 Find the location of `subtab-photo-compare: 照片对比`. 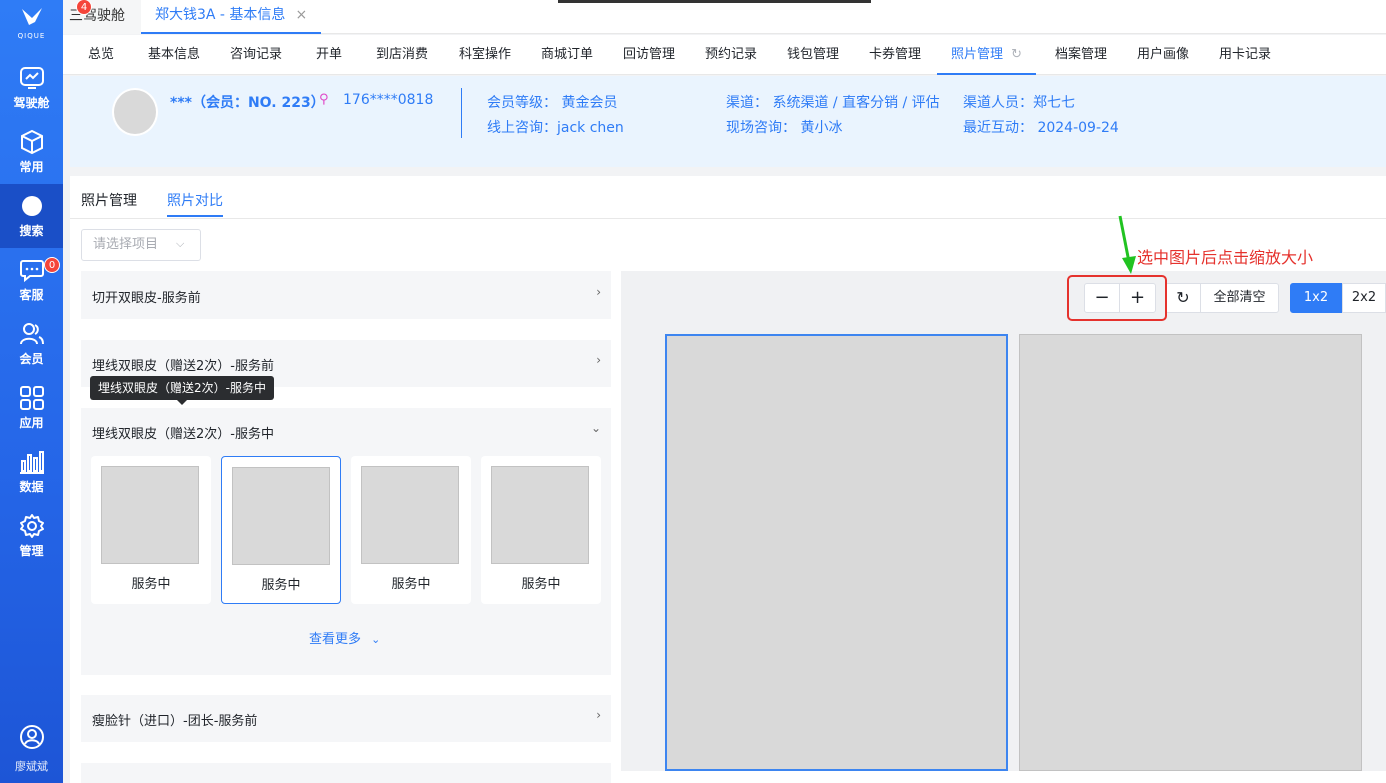

subtab-photo-compare: 照片对比 is located at coordinates (195, 200).